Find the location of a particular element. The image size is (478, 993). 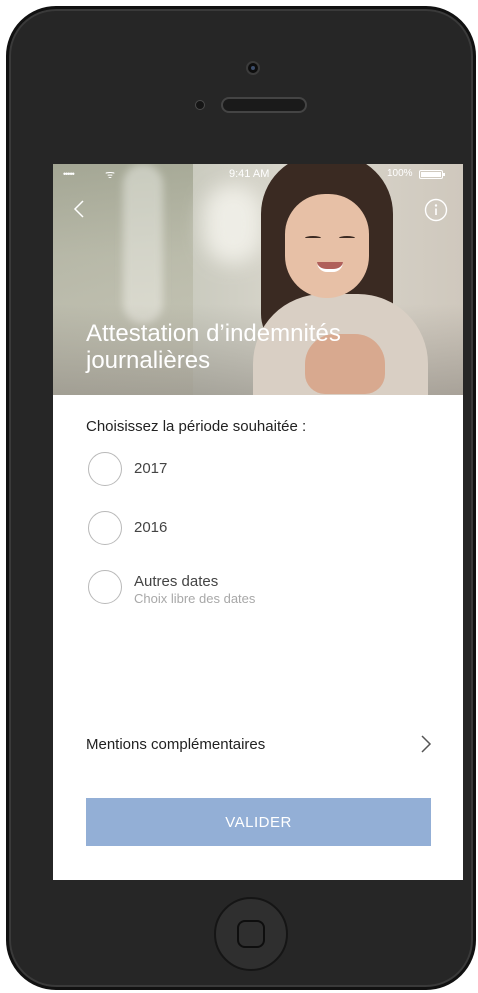

earpiece-speaker is located at coordinates (264, 105).